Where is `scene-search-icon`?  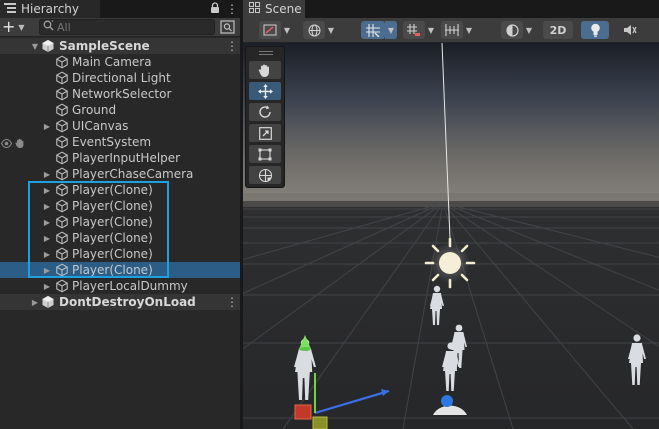 scene-search-icon is located at coordinates (227, 27).